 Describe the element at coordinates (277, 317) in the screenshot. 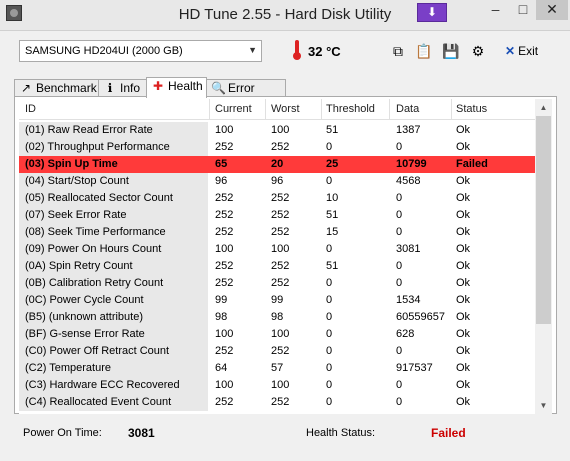

I see `table-row: (B5) (unknown attribute) 98 98 0 60559657 Ok` at that location.